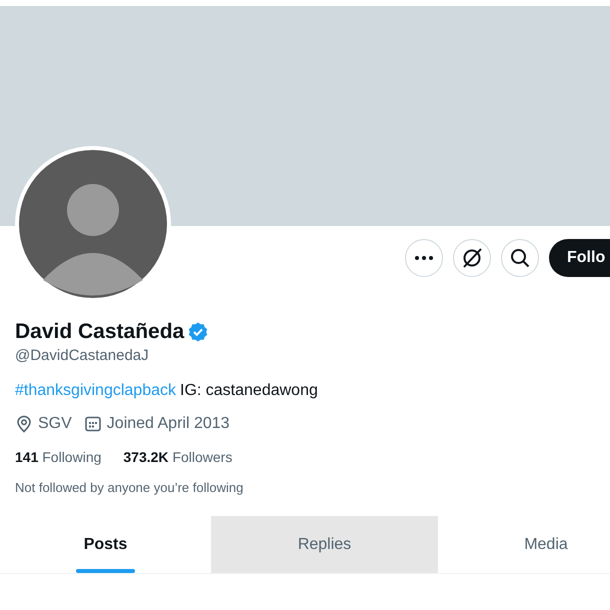 This screenshot has width=610, height=610. I want to click on join-date-text: Joined April 2013, so click(168, 424).